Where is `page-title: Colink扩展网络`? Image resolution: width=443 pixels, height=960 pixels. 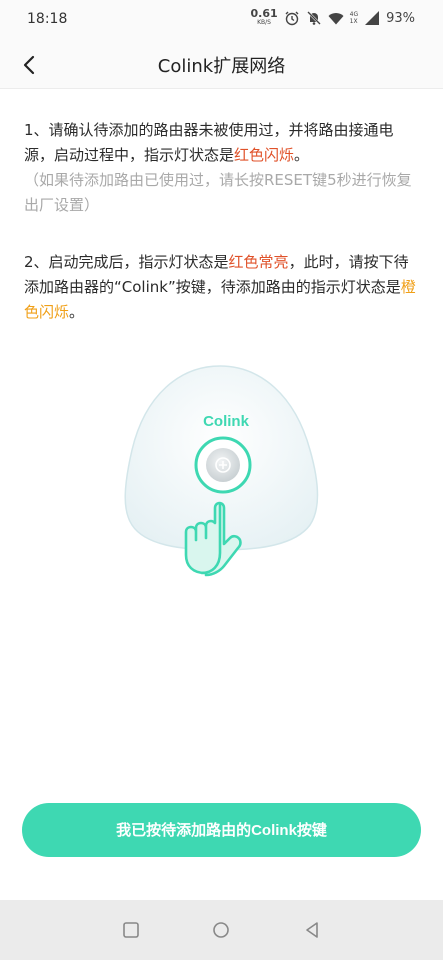 page-title: Colink扩展网络 is located at coordinates (221, 66).